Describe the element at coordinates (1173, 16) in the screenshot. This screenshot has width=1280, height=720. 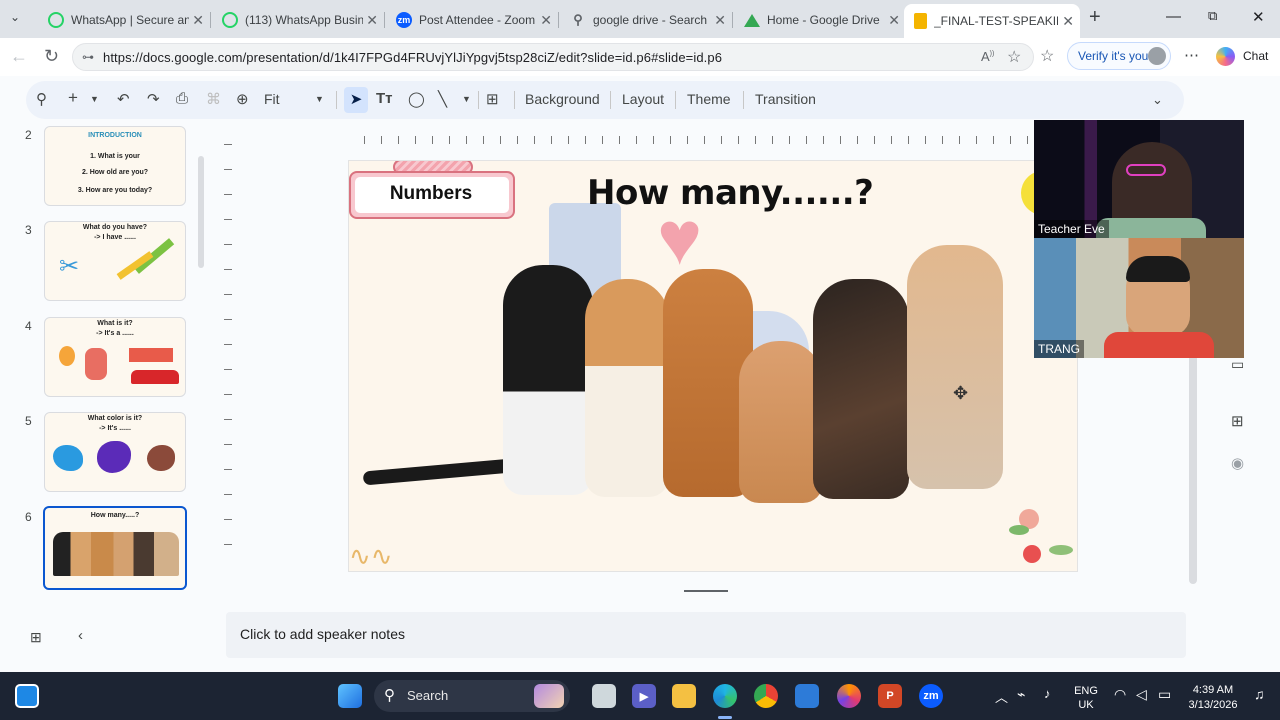
I see `minimize-icon: —` at that location.